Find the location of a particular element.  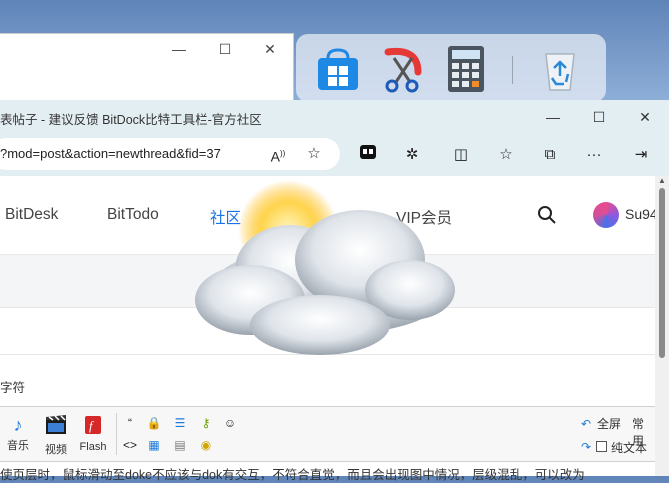

flash-button: f Flash is located at coordinates (93, 434).